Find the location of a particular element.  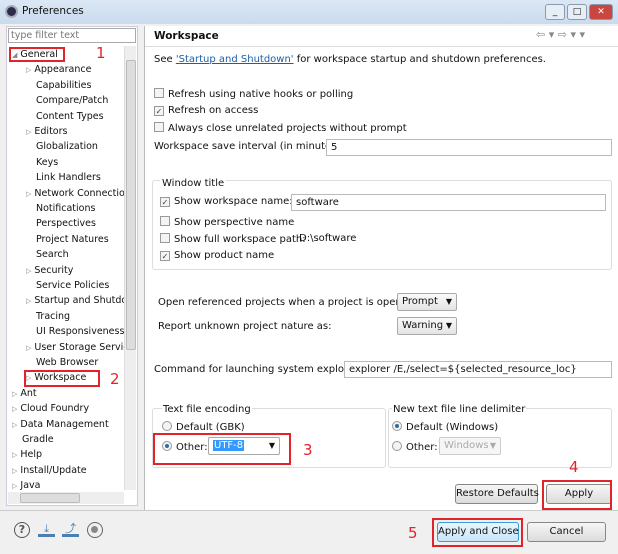

tree-horizontal-scrollbar is located at coordinates (66, 498).